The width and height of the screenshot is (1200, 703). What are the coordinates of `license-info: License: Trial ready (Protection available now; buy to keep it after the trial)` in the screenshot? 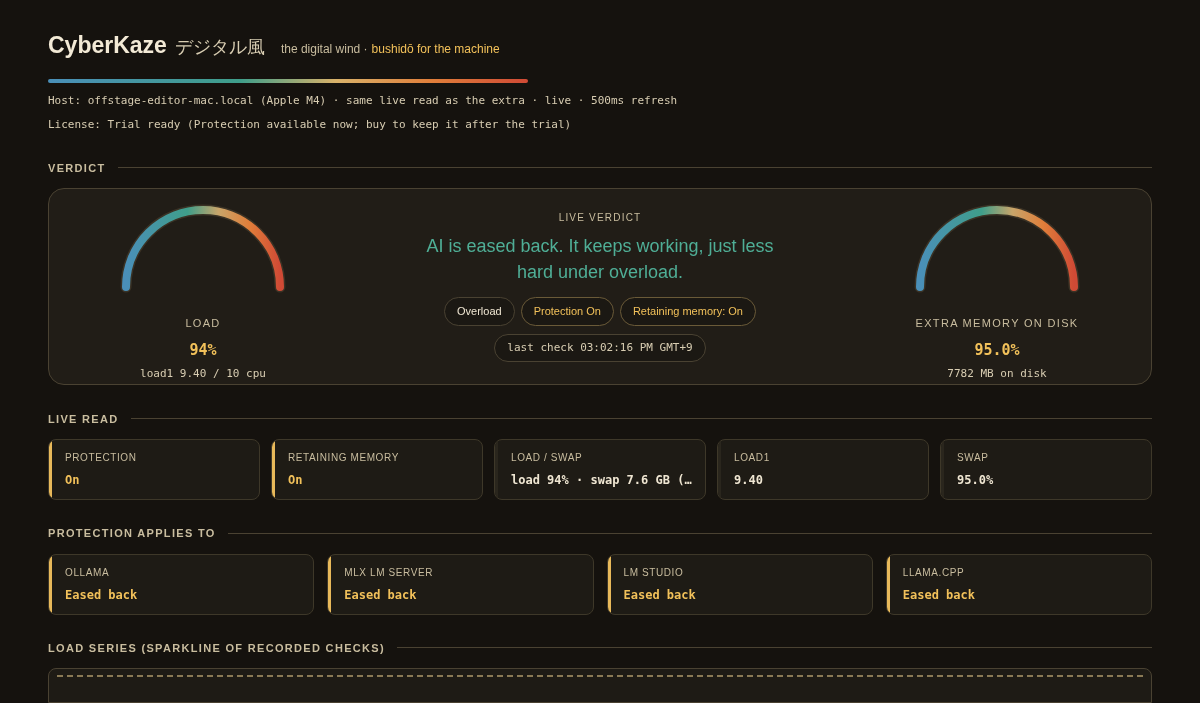 It's located at (310, 125).